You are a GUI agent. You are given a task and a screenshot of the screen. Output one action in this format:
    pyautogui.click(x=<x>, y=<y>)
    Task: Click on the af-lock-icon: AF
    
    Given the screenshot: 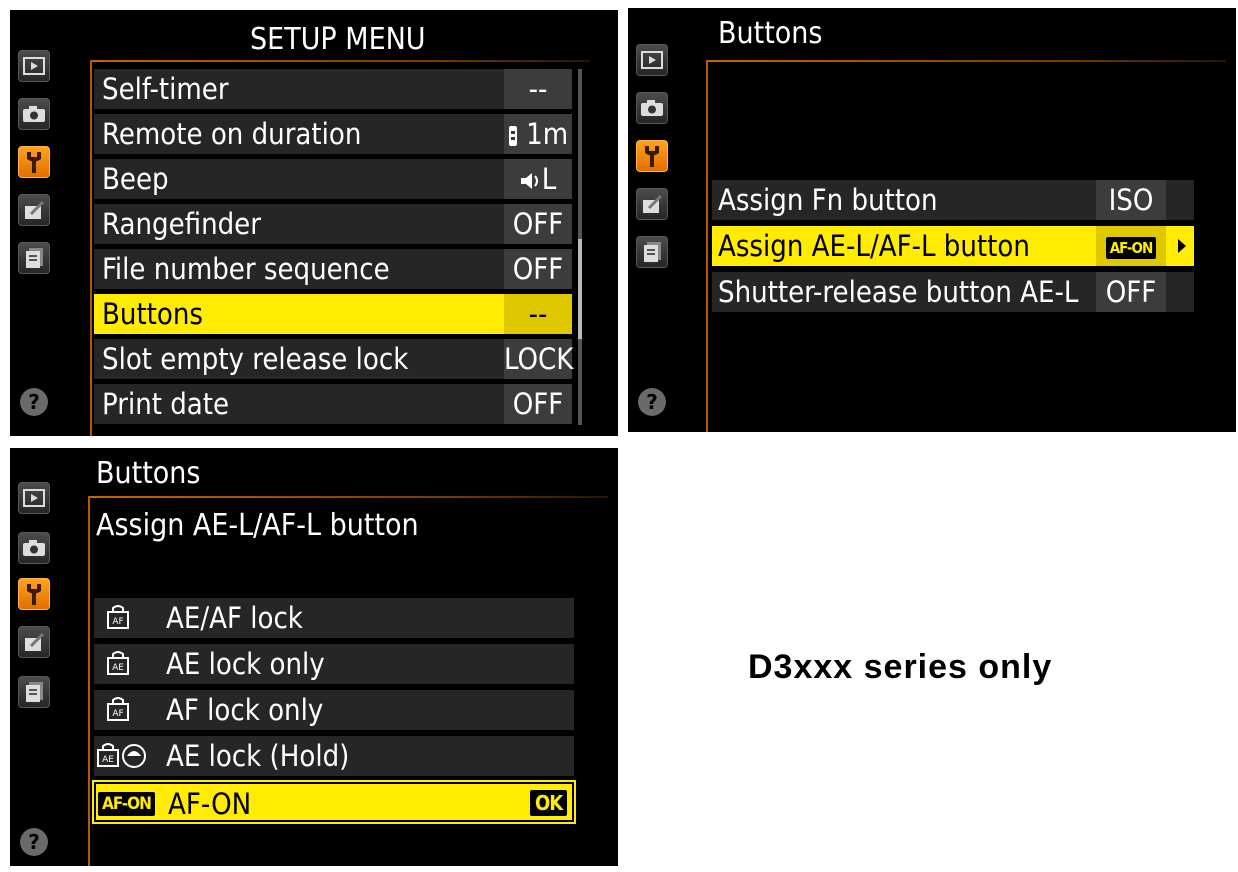 What is the action you would take?
    pyautogui.click(x=118, y=709)
    